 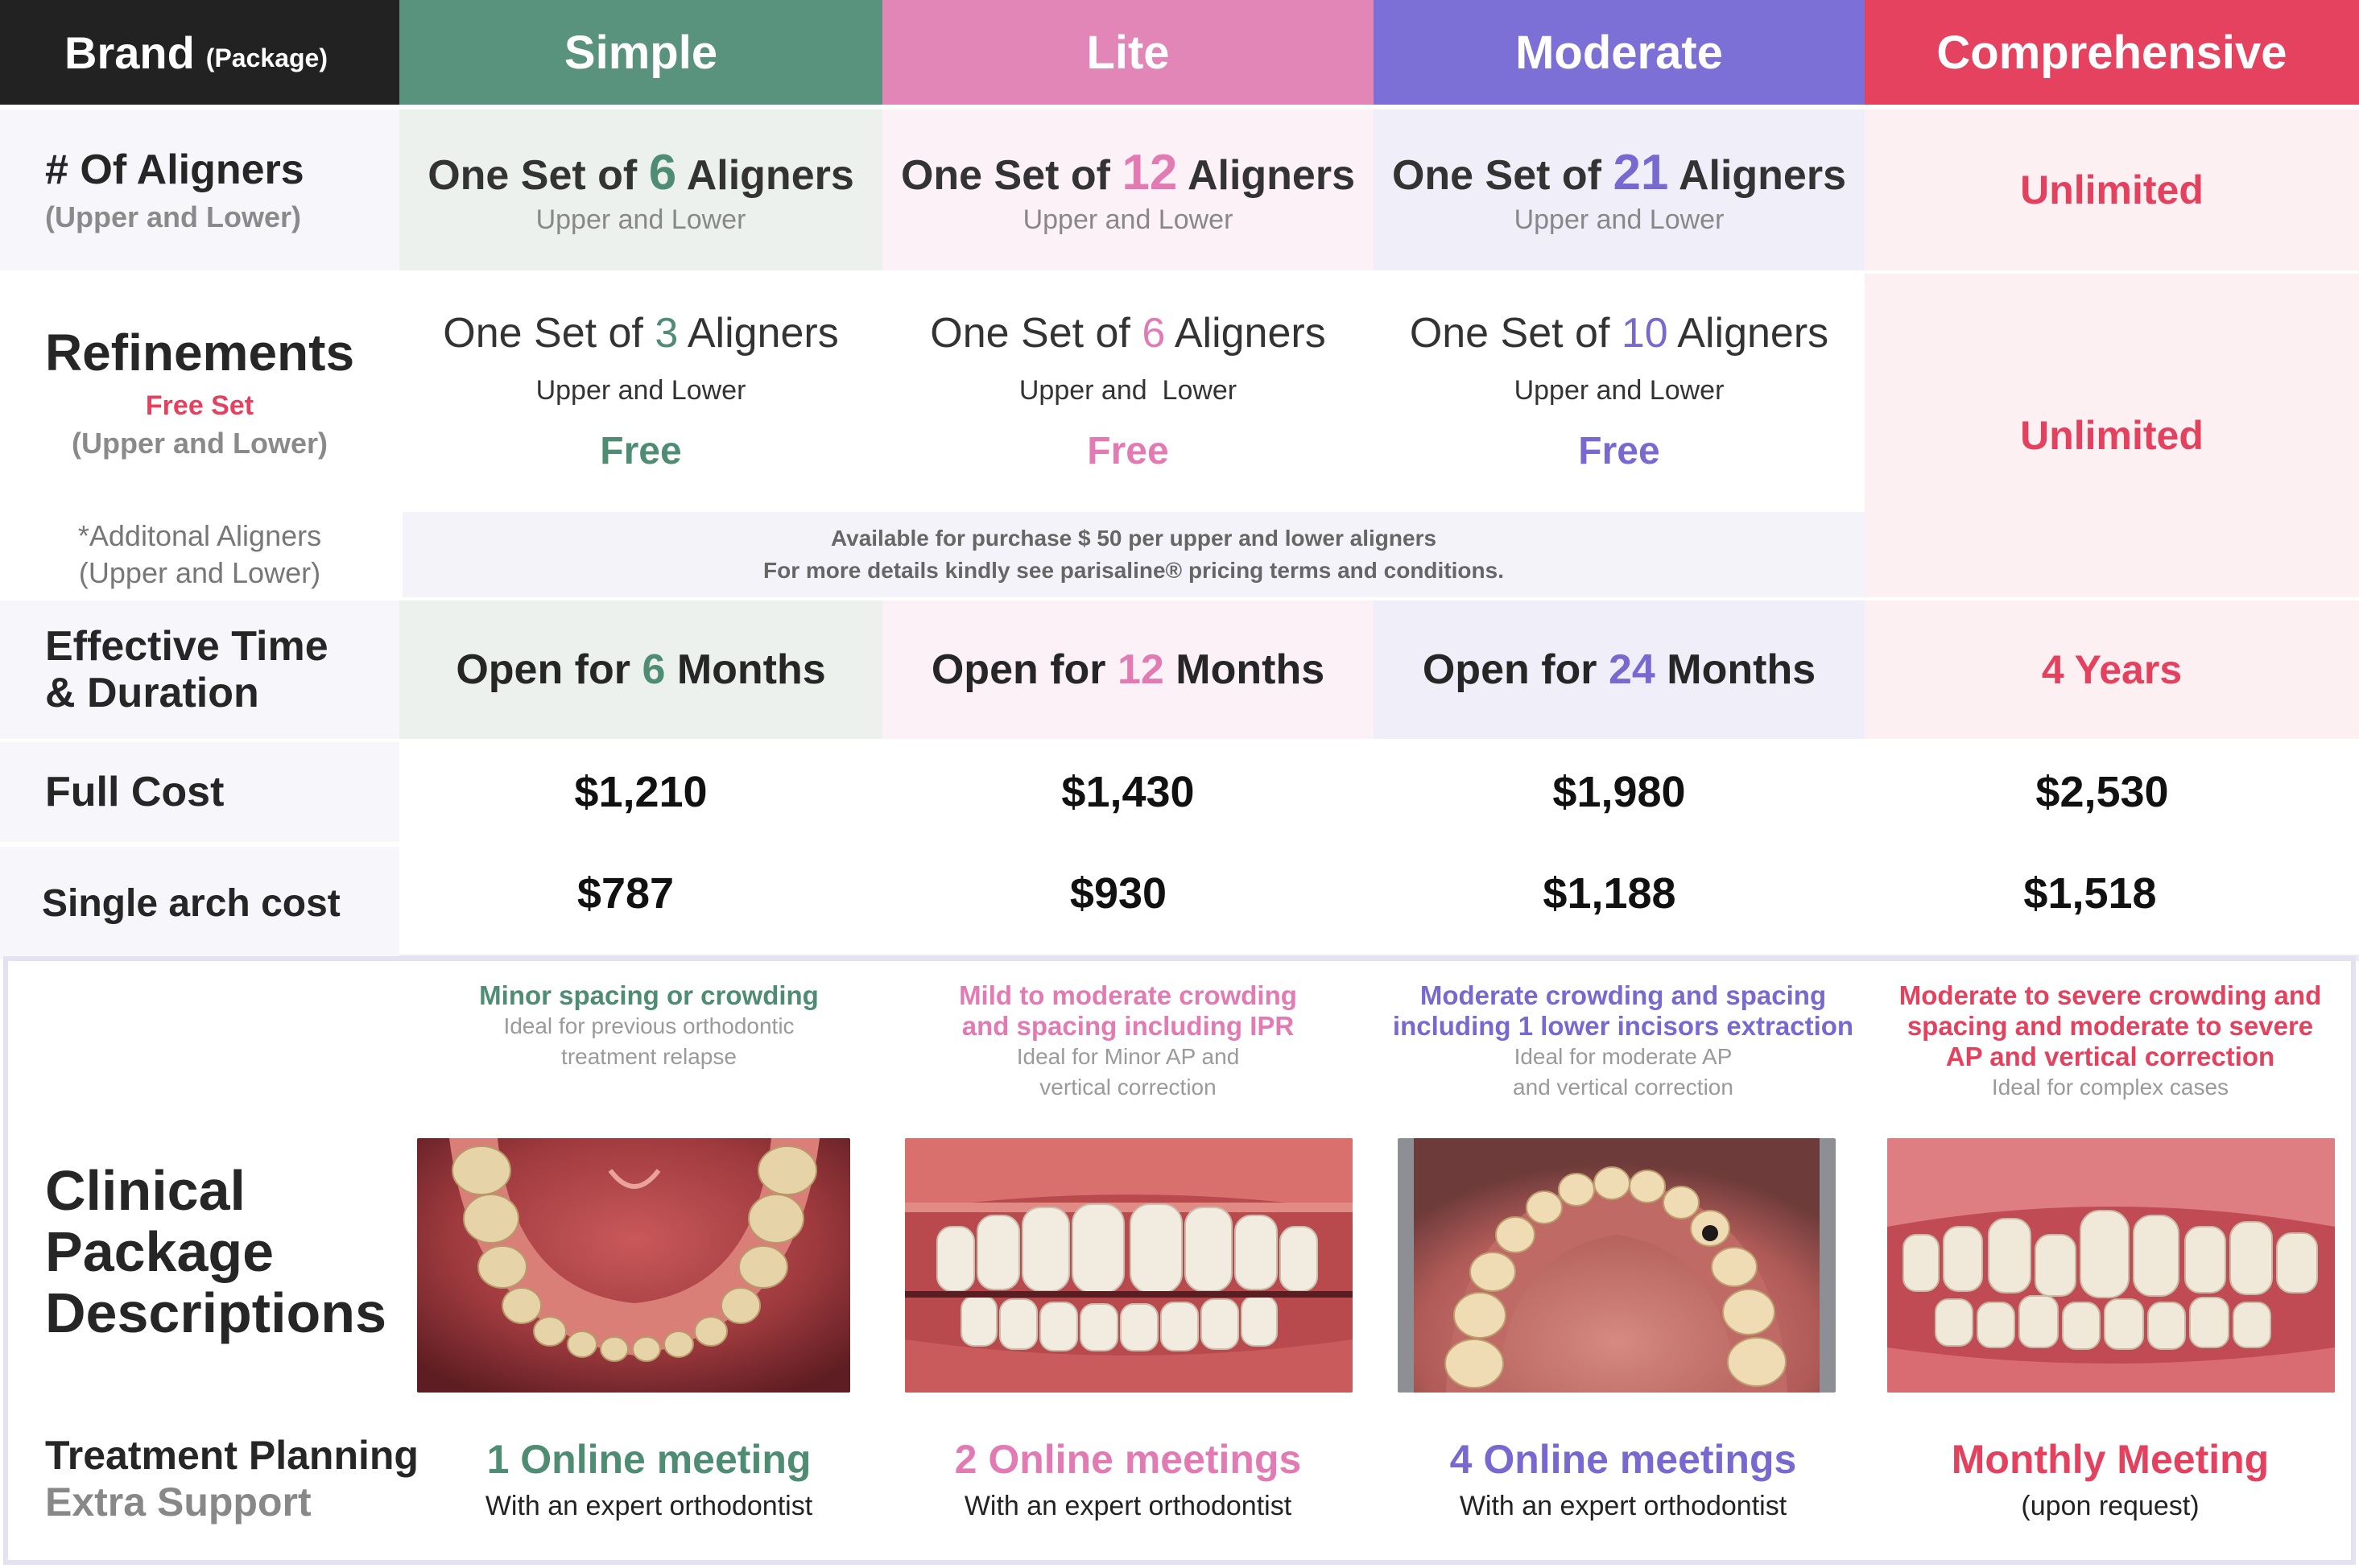 What do you see at coordinates (2110, 1087) in the screenshot?
I see `comp-desc-sub: Ideal for complex cases` at bounding box center [2110, 1087].